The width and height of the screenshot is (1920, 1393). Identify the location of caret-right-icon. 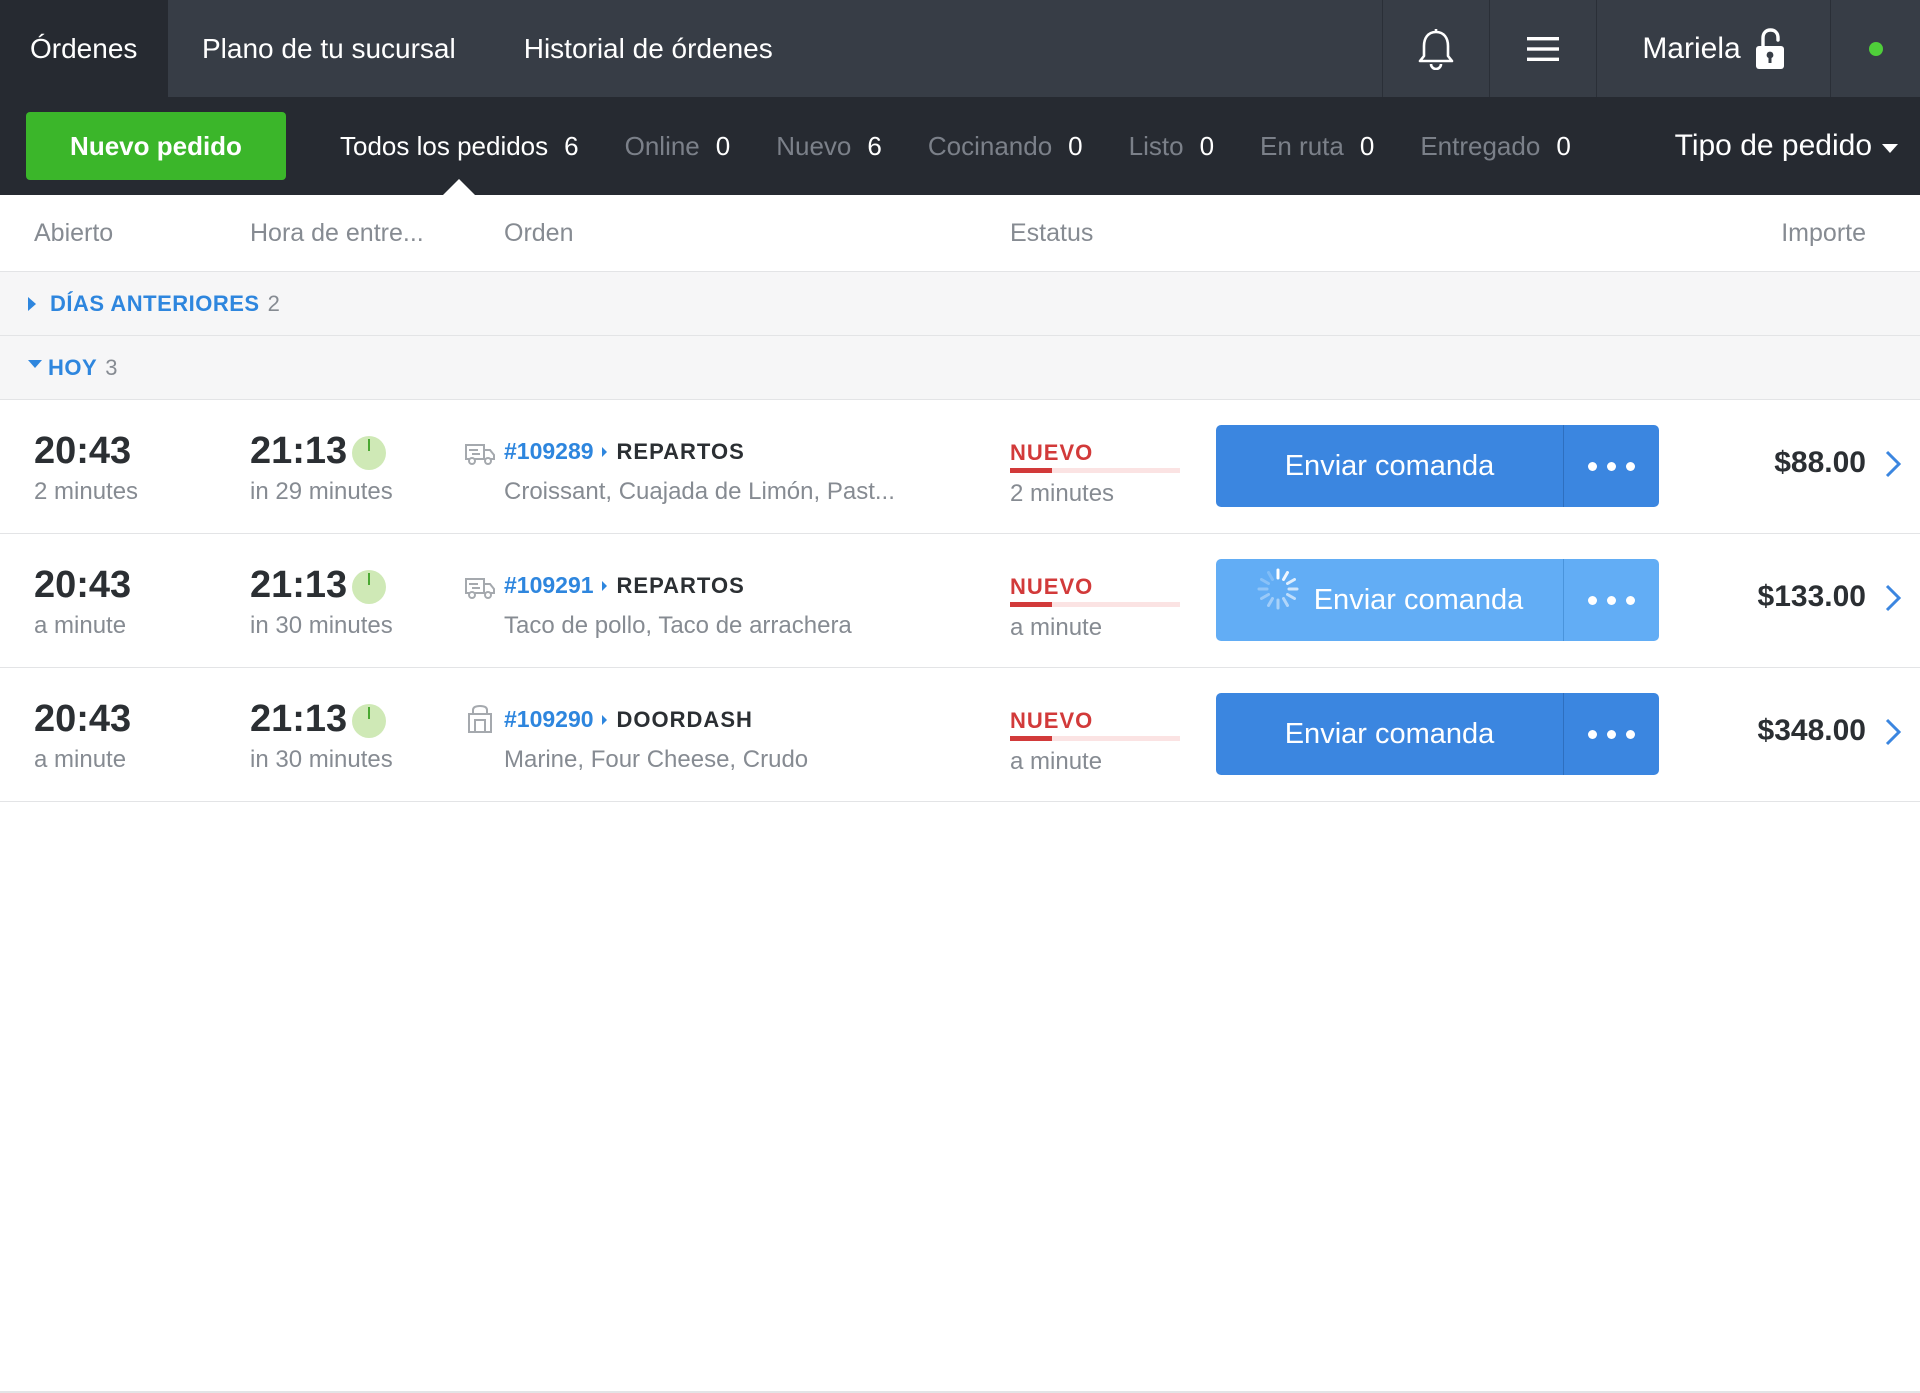
(604, 720).